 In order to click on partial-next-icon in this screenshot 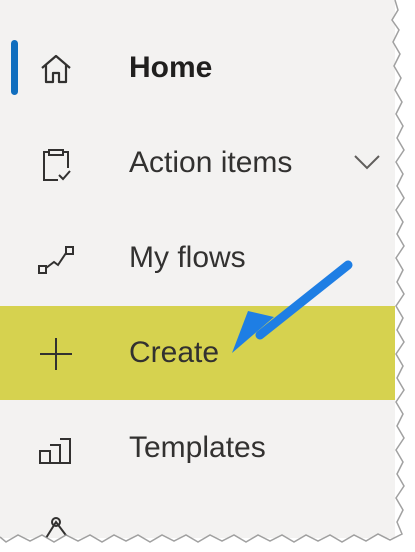, I will do `click(57, 527)`.